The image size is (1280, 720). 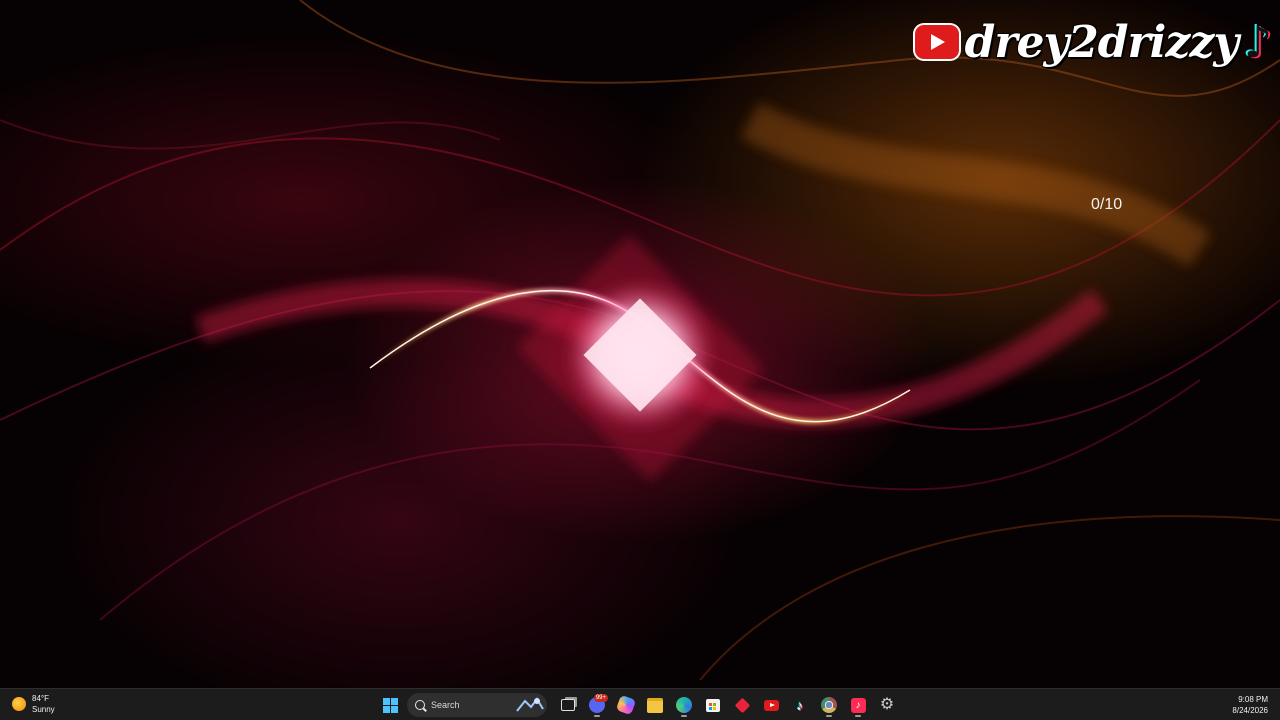 I want to click on store-icon, so click(x=713, y=705).